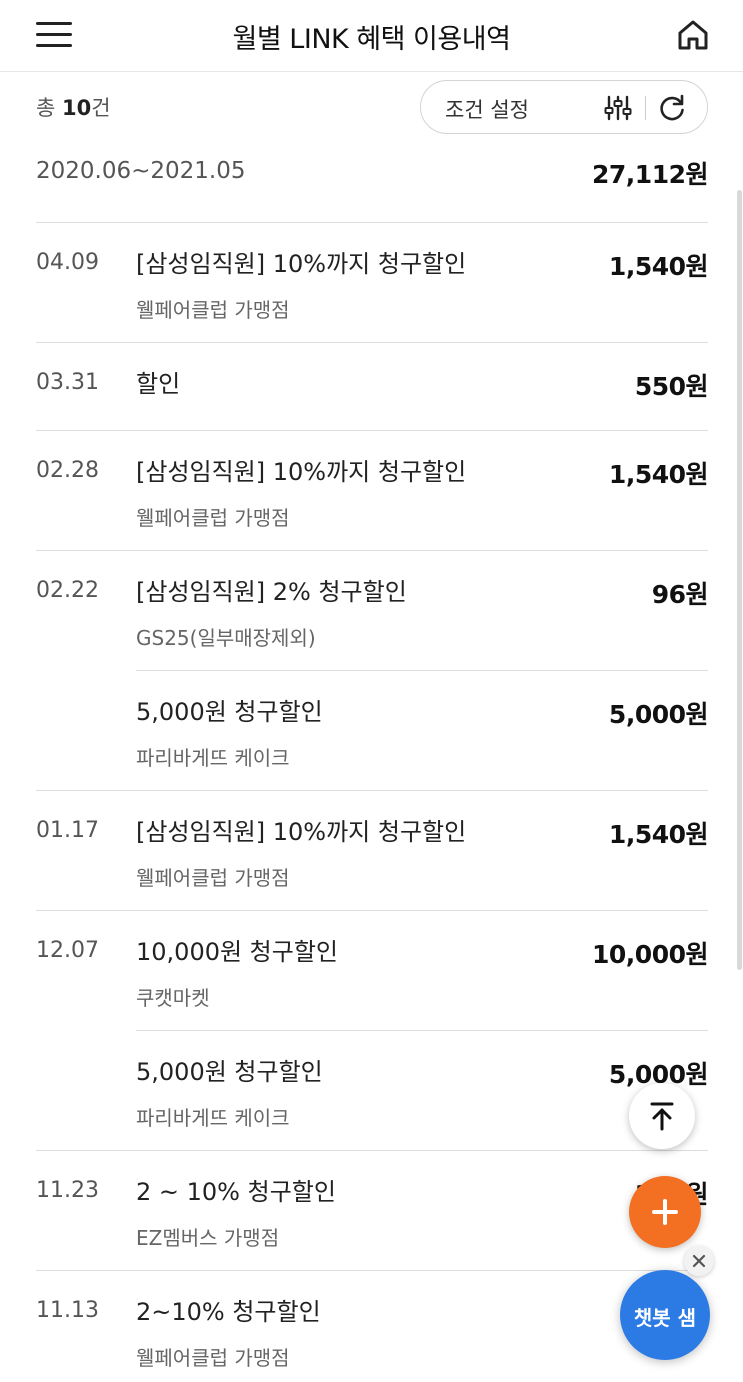 This screenshot has height=1382, width=743. I want to click on app-header: 월별 LINK 혜택 이용내역, so click(371, 36).